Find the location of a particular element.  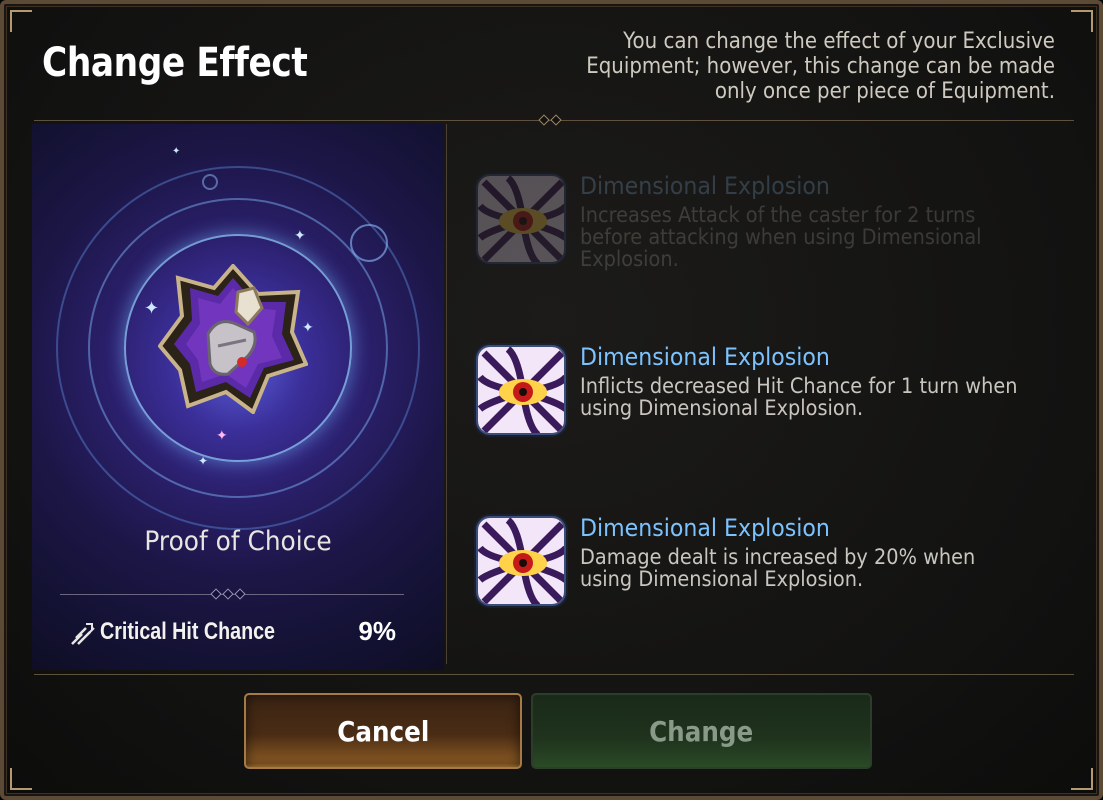

cancel-button: Cancel is located at coordinates (383, 731).